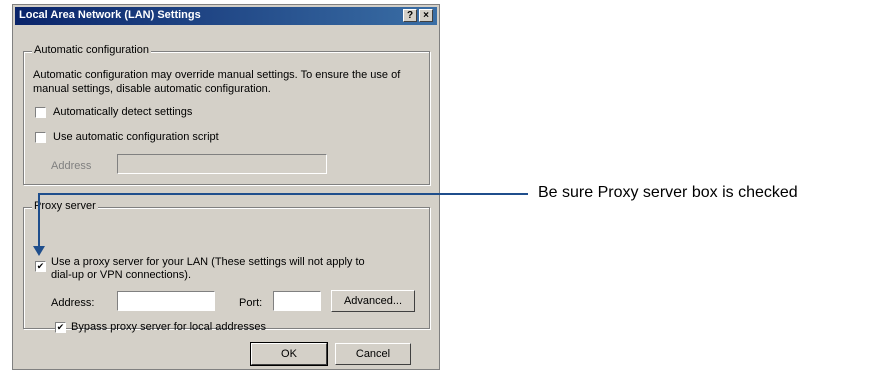 This screenshot has height=379, width=887. What do you see at coordinates (168, 327) in the screenshot?
I see `bypass-local-label: Bypass proxy server for local addresses` at bounding box center [168, 327].